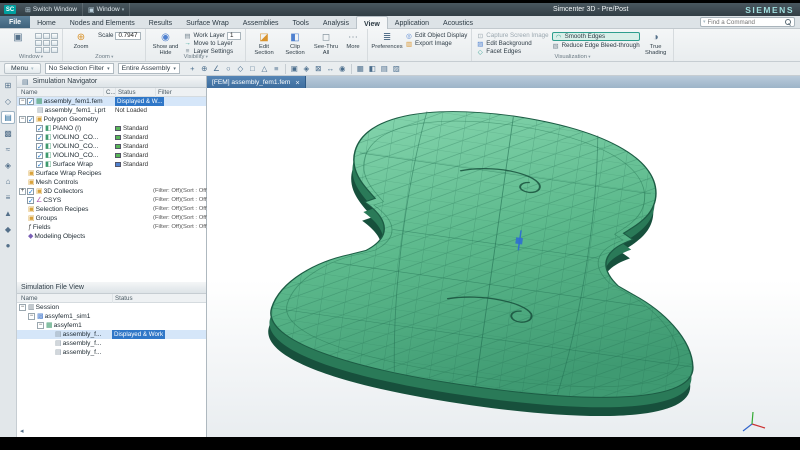 The image size is (800, 450). Describe the element at coordinates (384, 68) in the screenshot. I see `render-style-icon: ▤` at that location.